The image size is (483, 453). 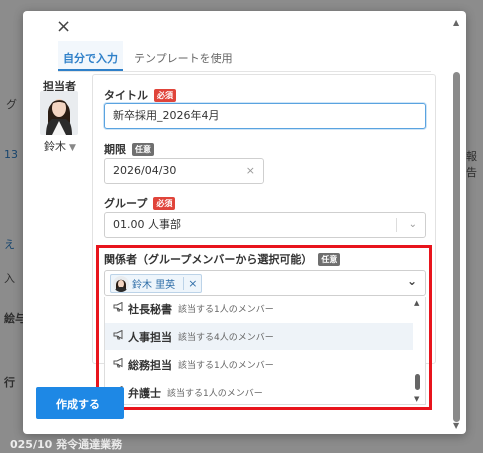 I want to click on scroll-up-icon: ▲, so click(x=456, y=22).